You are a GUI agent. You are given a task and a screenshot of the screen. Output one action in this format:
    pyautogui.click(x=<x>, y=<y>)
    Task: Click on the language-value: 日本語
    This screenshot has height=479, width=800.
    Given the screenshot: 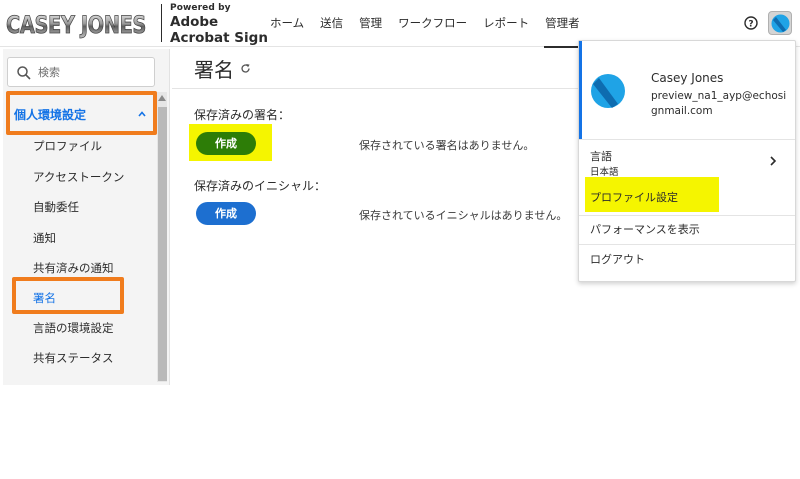 What is the action you would take?
    pyautogui.click(x=604, y=172)
    